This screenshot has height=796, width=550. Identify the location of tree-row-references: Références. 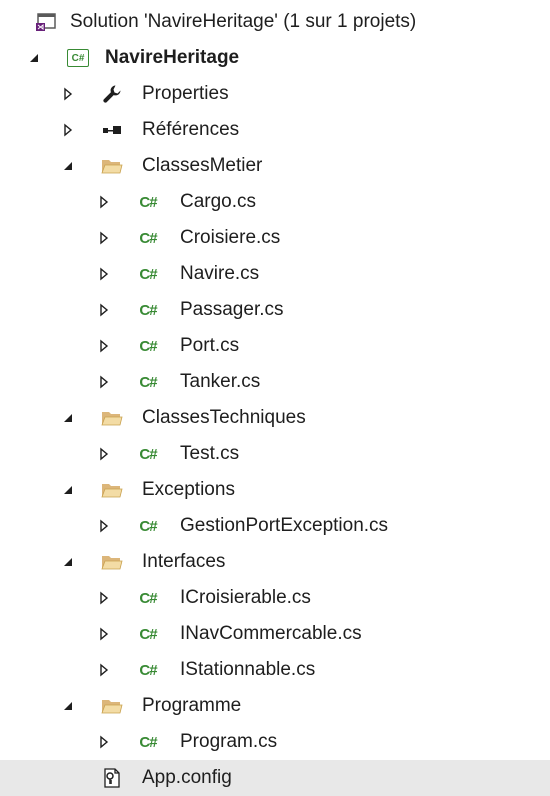
(275, 130).